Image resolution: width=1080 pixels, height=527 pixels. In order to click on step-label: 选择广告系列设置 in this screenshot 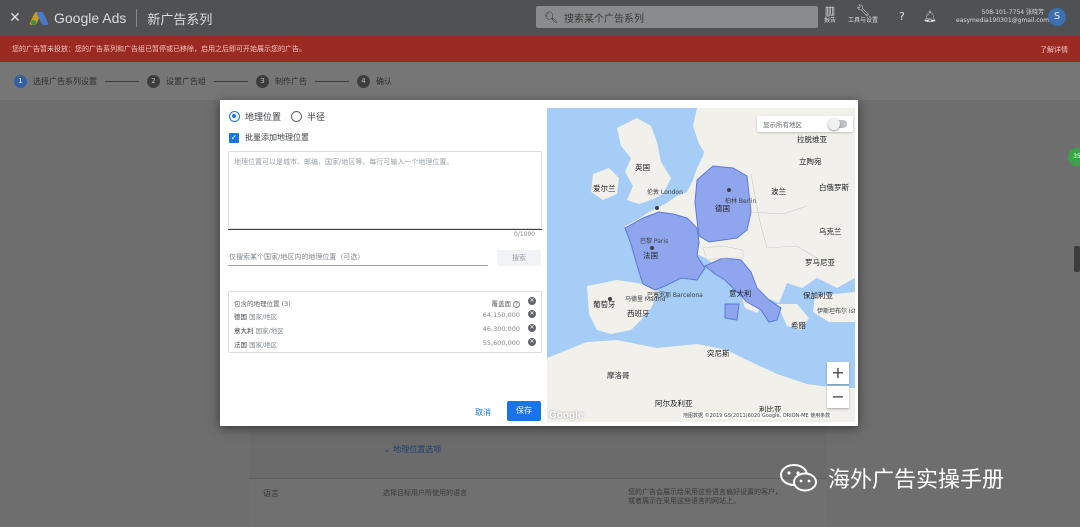, I will do `click(65, 81)`.